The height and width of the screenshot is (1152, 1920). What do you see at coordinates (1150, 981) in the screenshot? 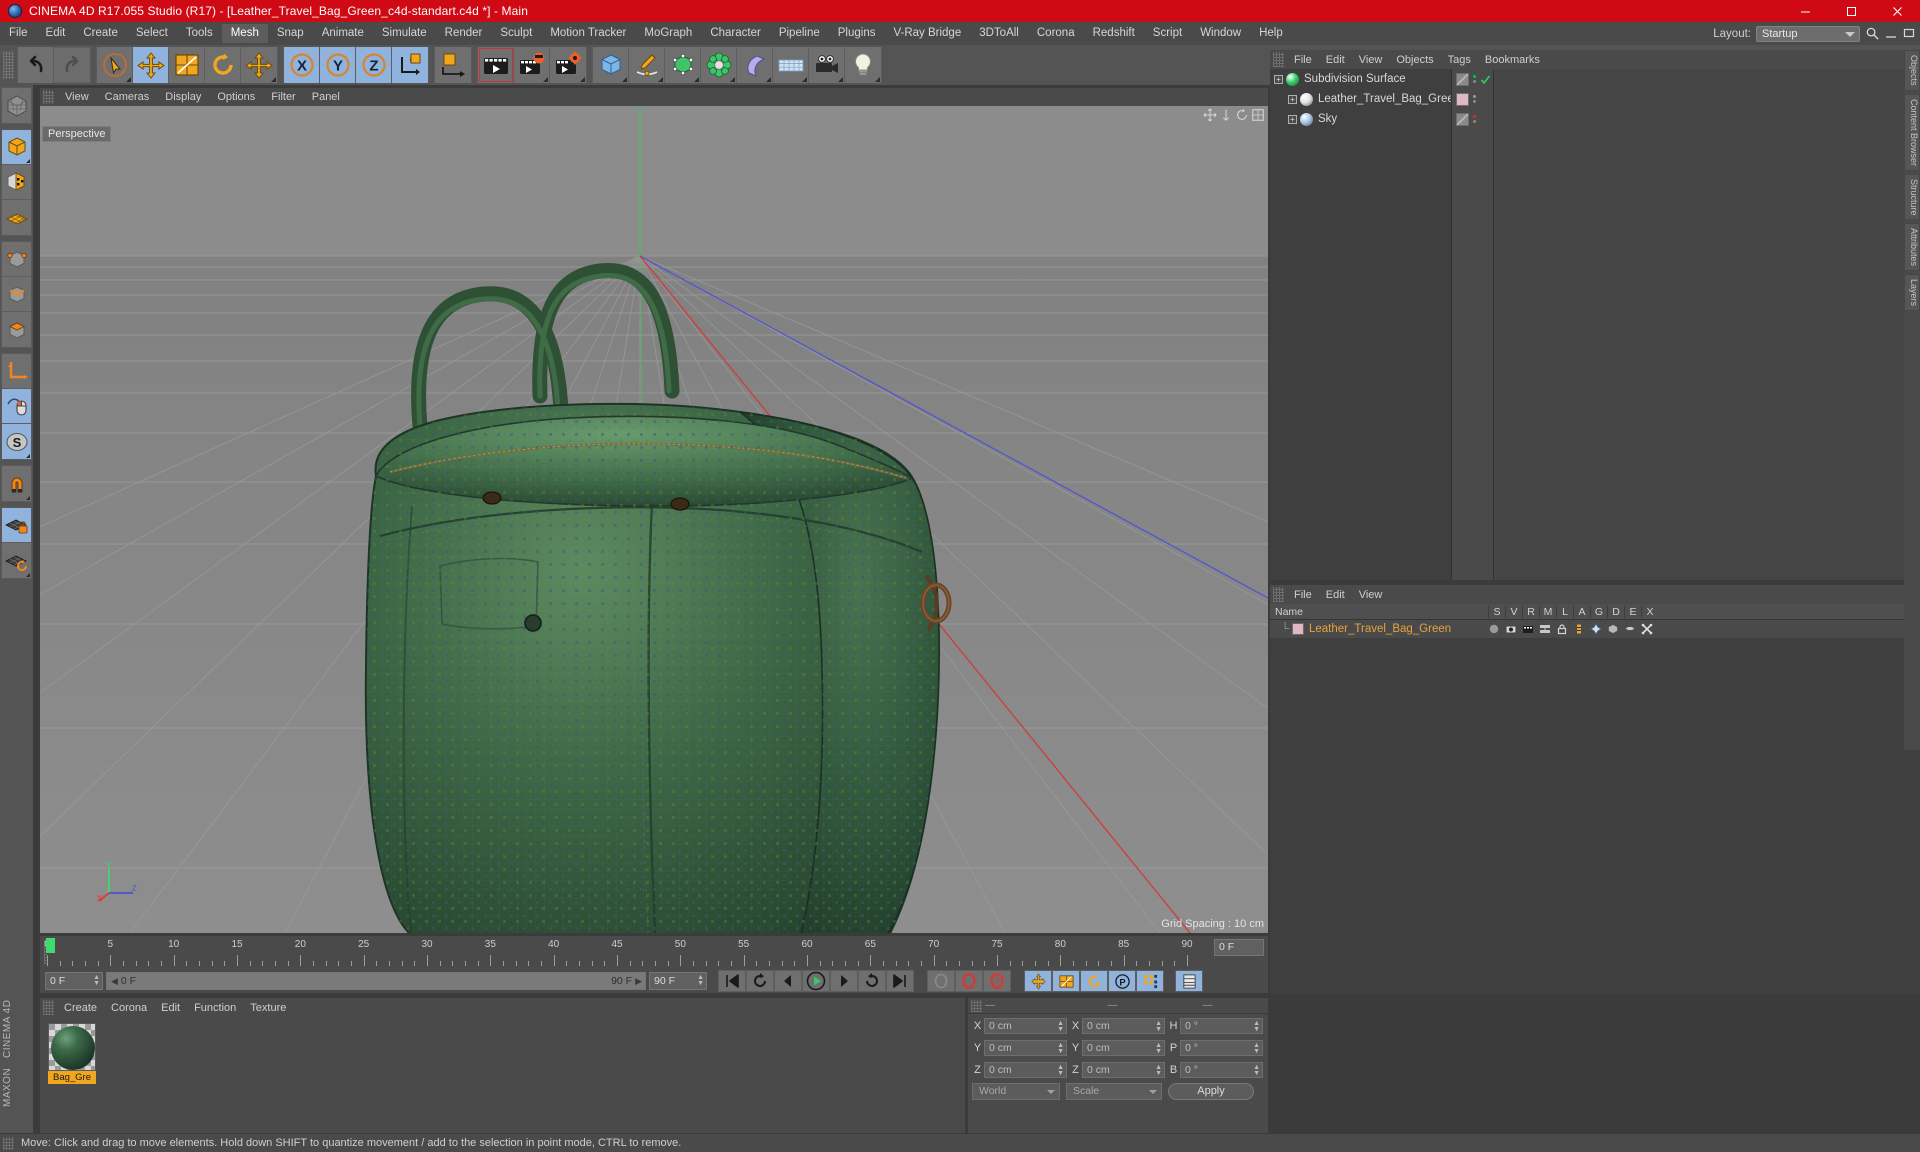
I see `pla-key-icon` at bounding box center [1150, 981].